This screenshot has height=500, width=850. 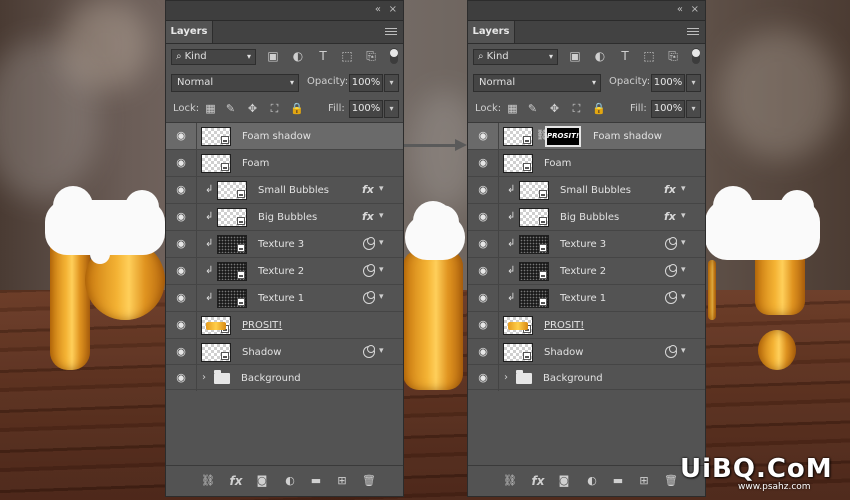 What do you see at coordinates (273, 56) in the screenshot?
I see `image-filter-icon: ▣` at bounding box center [273, 56].